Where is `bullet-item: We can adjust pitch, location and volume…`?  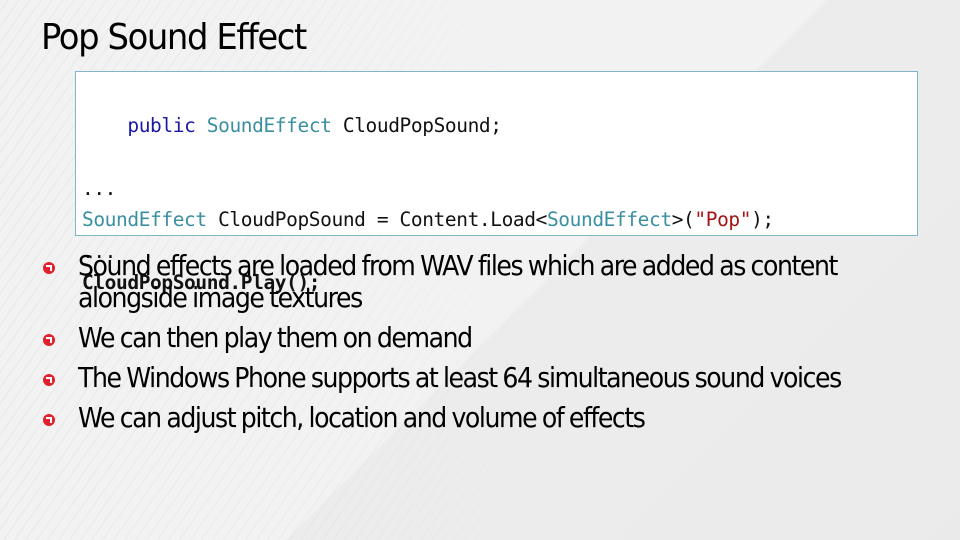 bullet-item: We can adjust pitch, location and volume… is located at coordinates (480, 418).